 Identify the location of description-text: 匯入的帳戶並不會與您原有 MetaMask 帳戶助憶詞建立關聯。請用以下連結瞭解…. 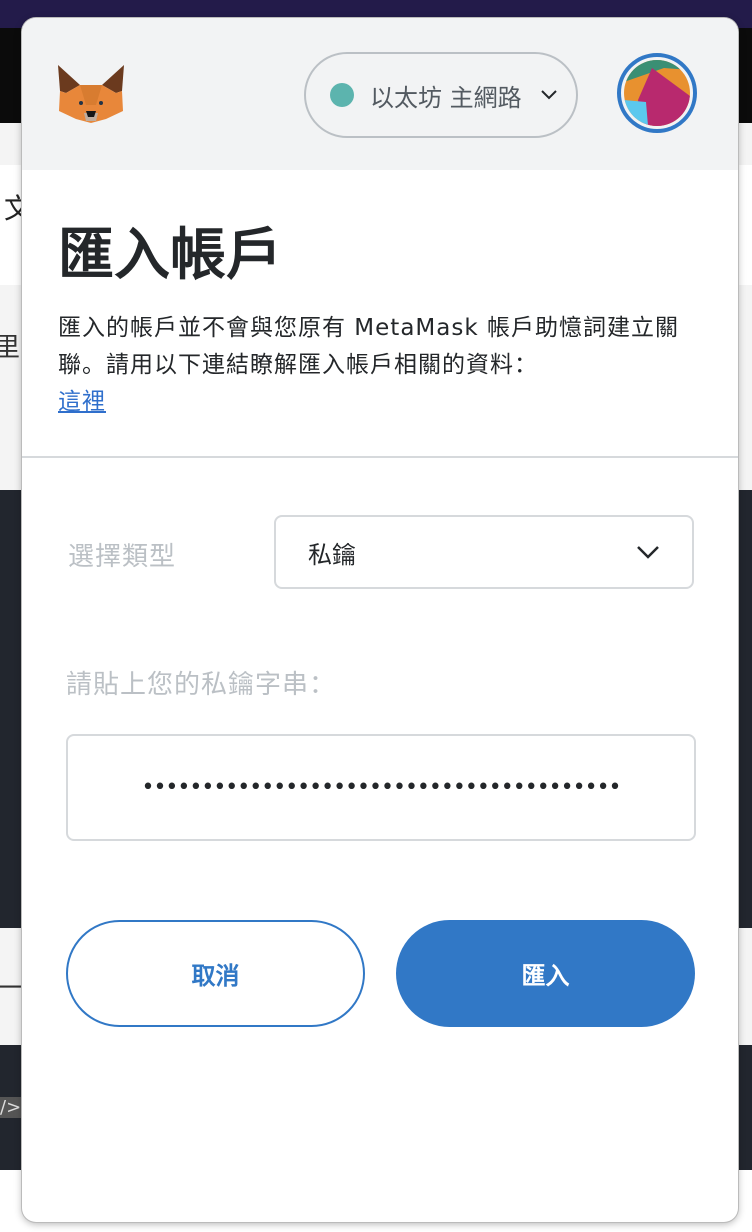
(368, 346).